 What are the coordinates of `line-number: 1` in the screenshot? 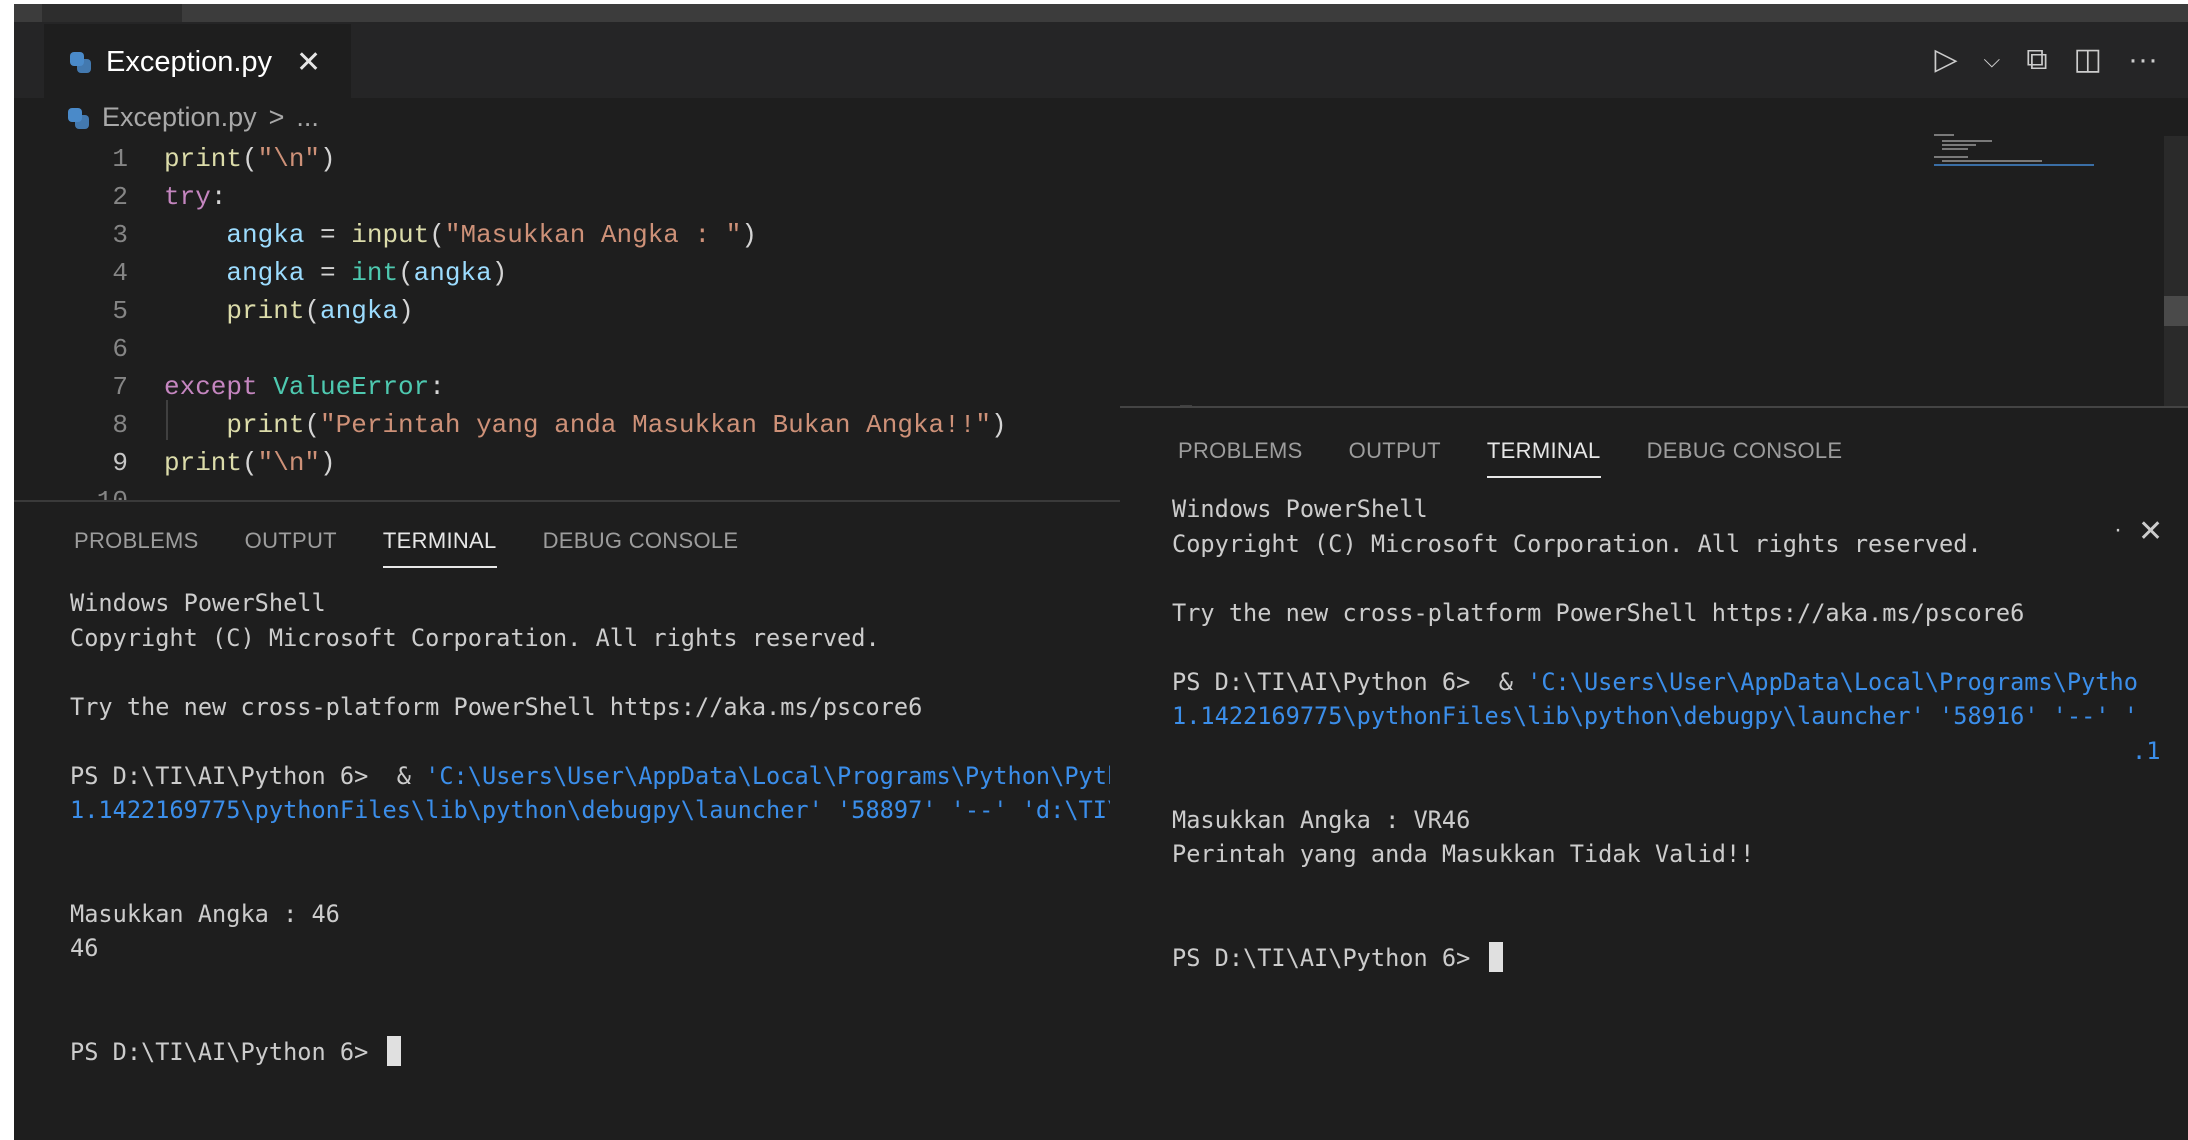 It's located at (120, 159).